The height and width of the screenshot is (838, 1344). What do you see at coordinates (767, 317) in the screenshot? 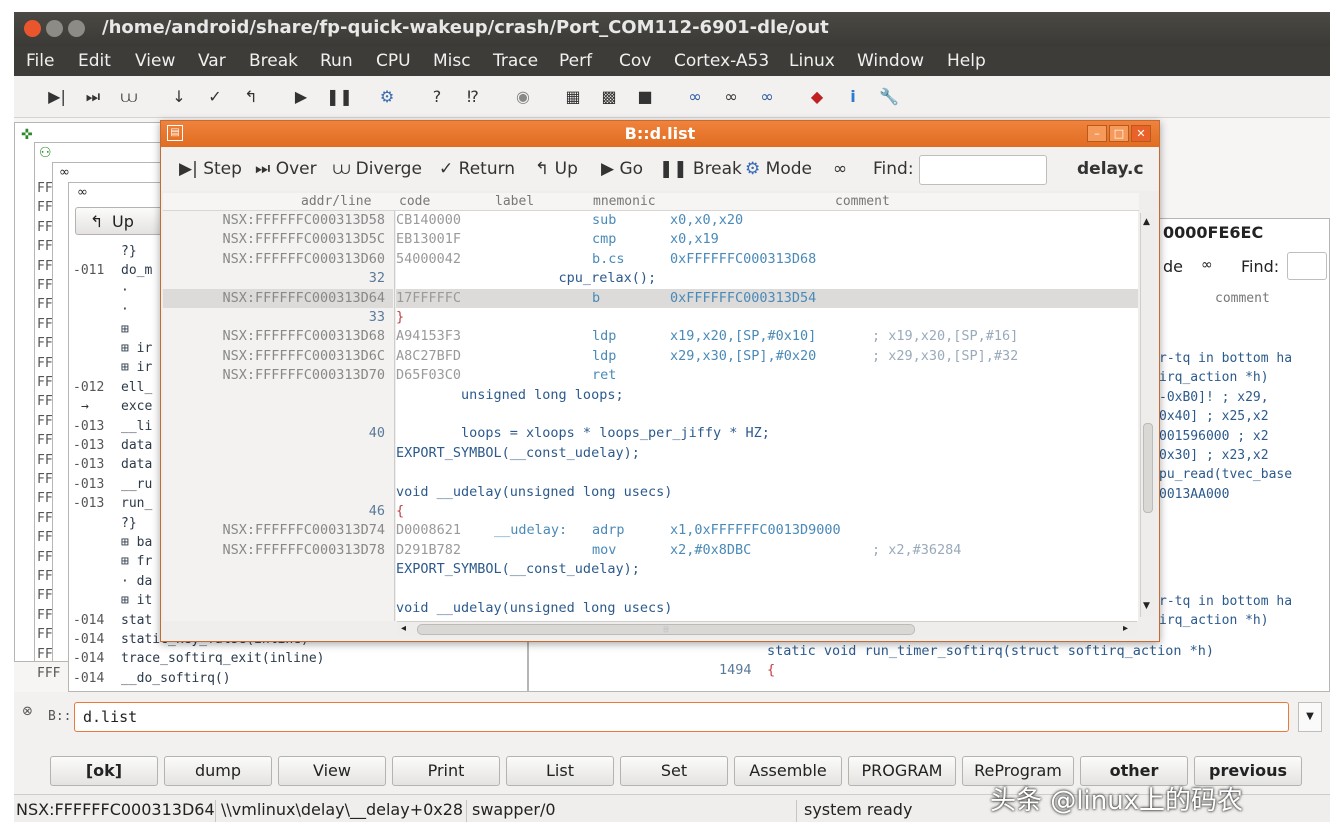
I see `listing-row: }` at bounding box center [767, 317].